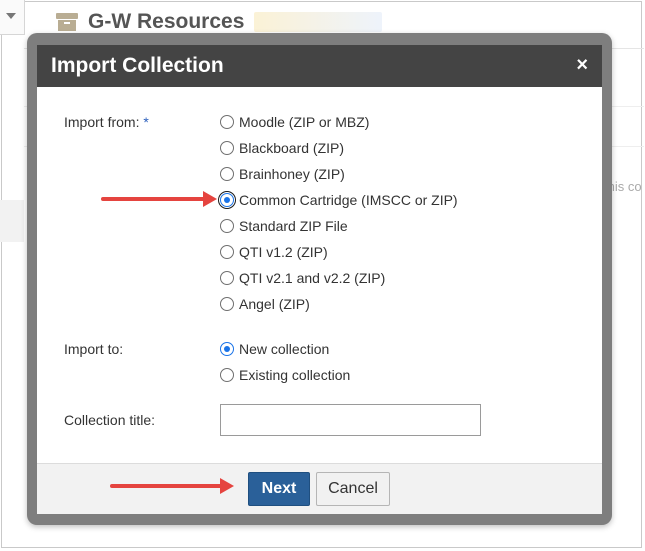 The image size is (645, 551). I want to click on import-to-label: Import to:, so click(94, 349).